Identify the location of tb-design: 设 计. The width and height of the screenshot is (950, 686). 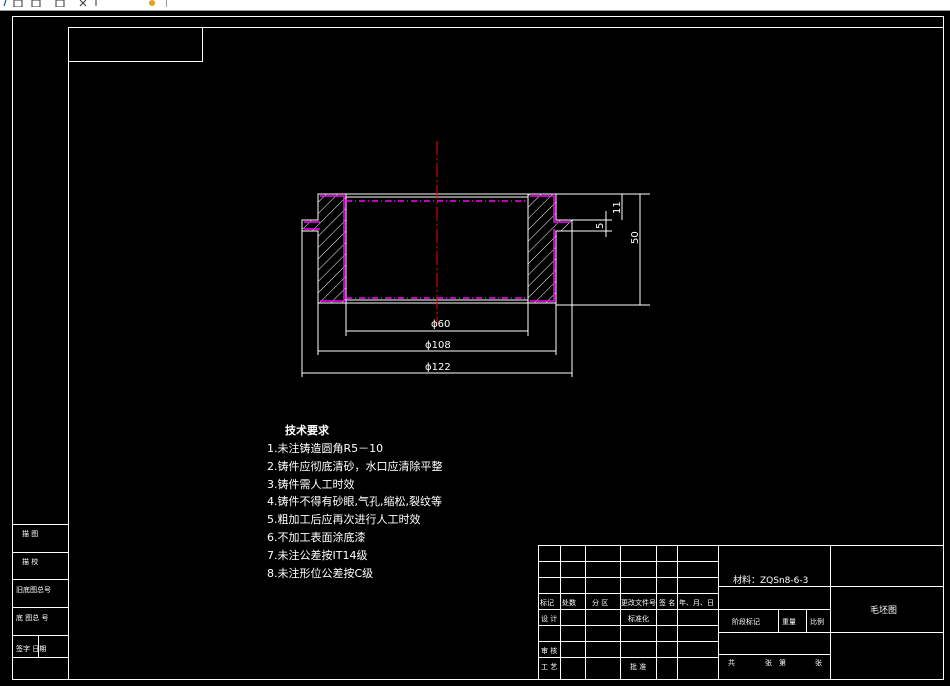
(549, 619).